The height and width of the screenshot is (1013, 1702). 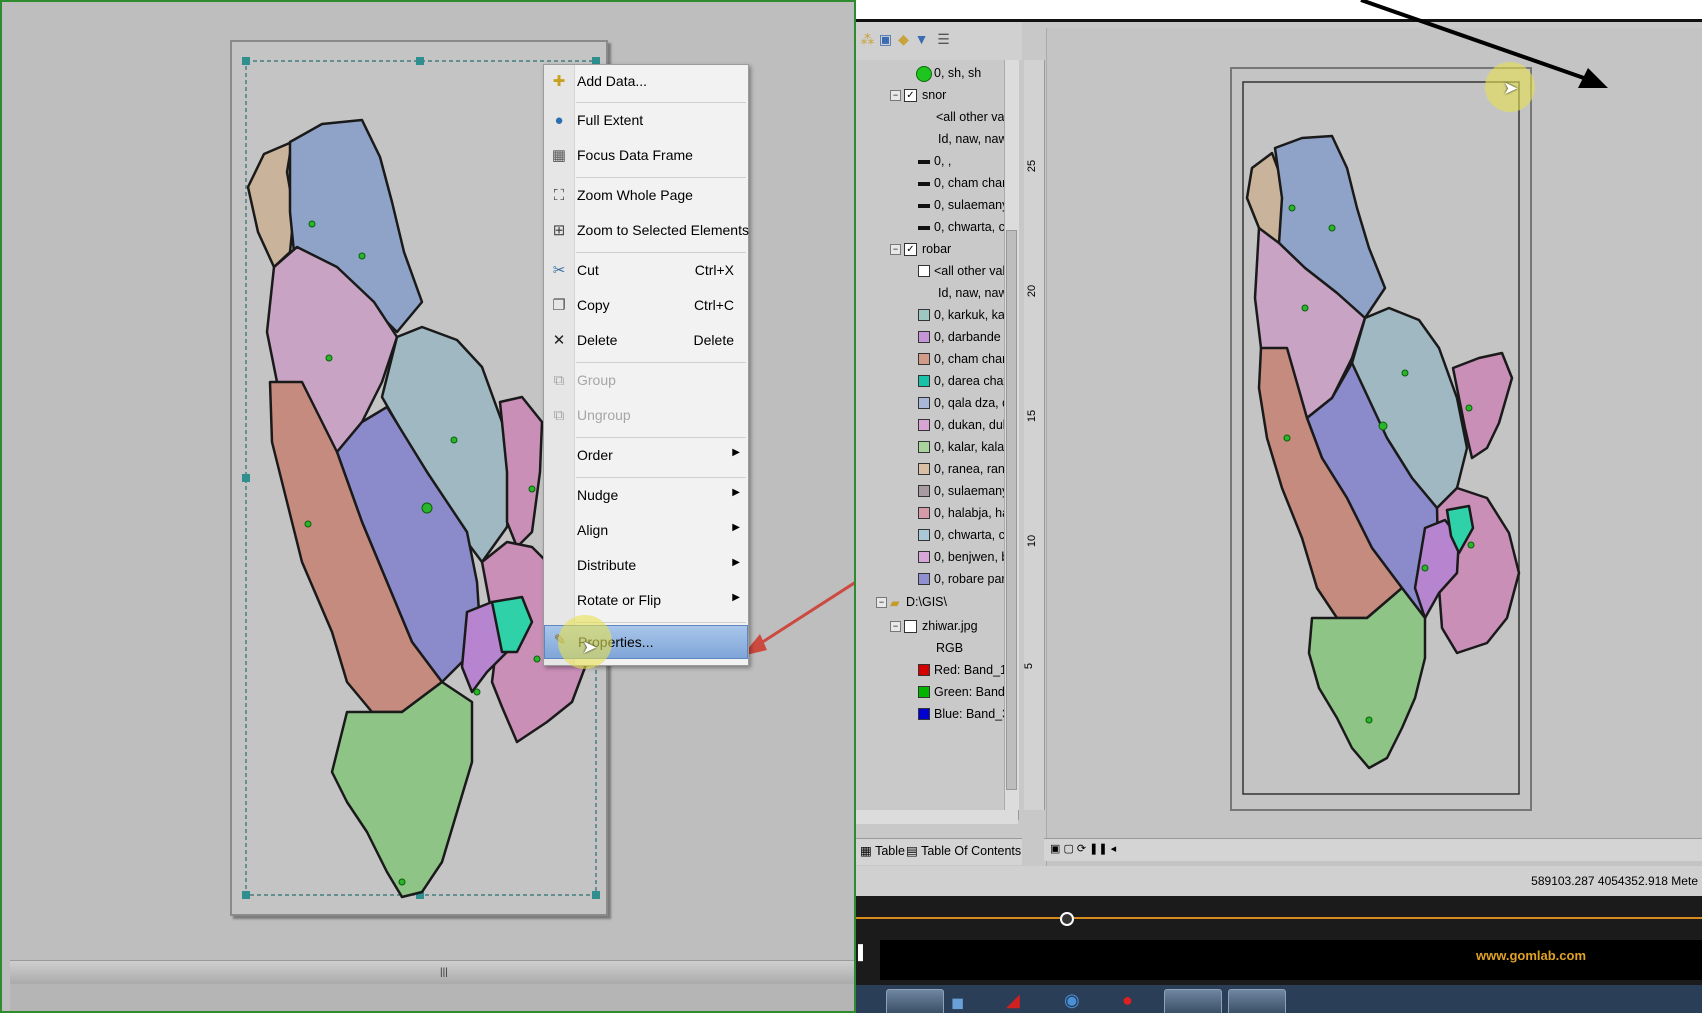 What do you see at coordinates (931, 382) in the screenshot?
I see `toc-legend-item: 0, darea chay da` at bounding box center [931, 382].